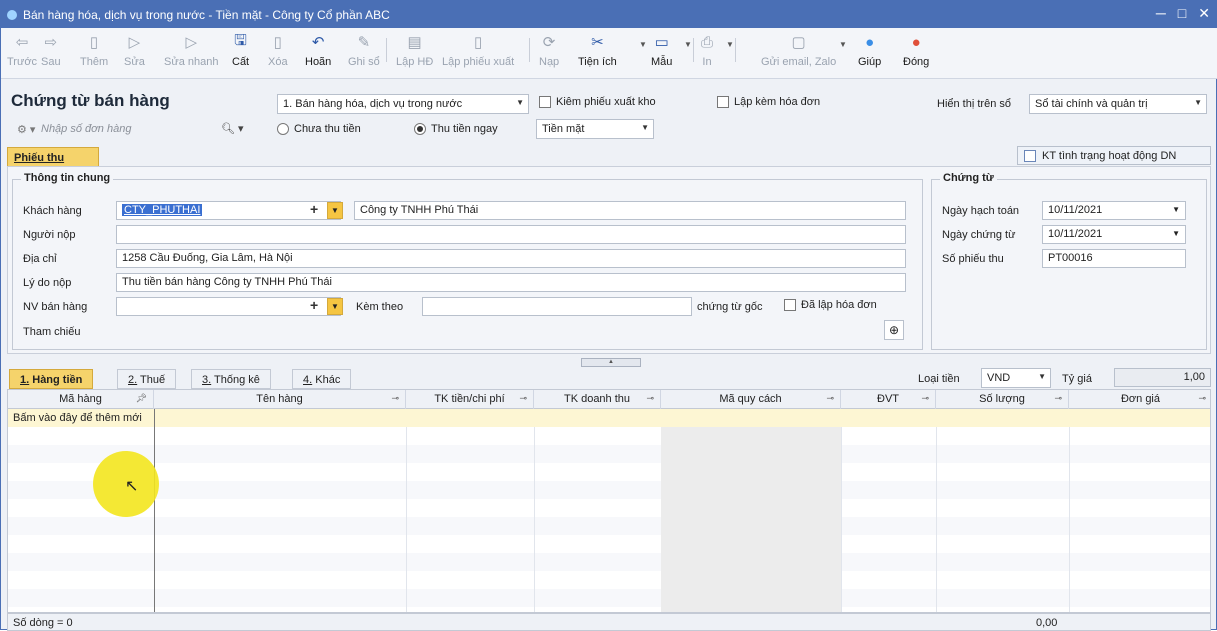 This screenshot has height=631, width=1217. I want to click on payment-method-select: Tiền mặt ▼, so click(595, 129).